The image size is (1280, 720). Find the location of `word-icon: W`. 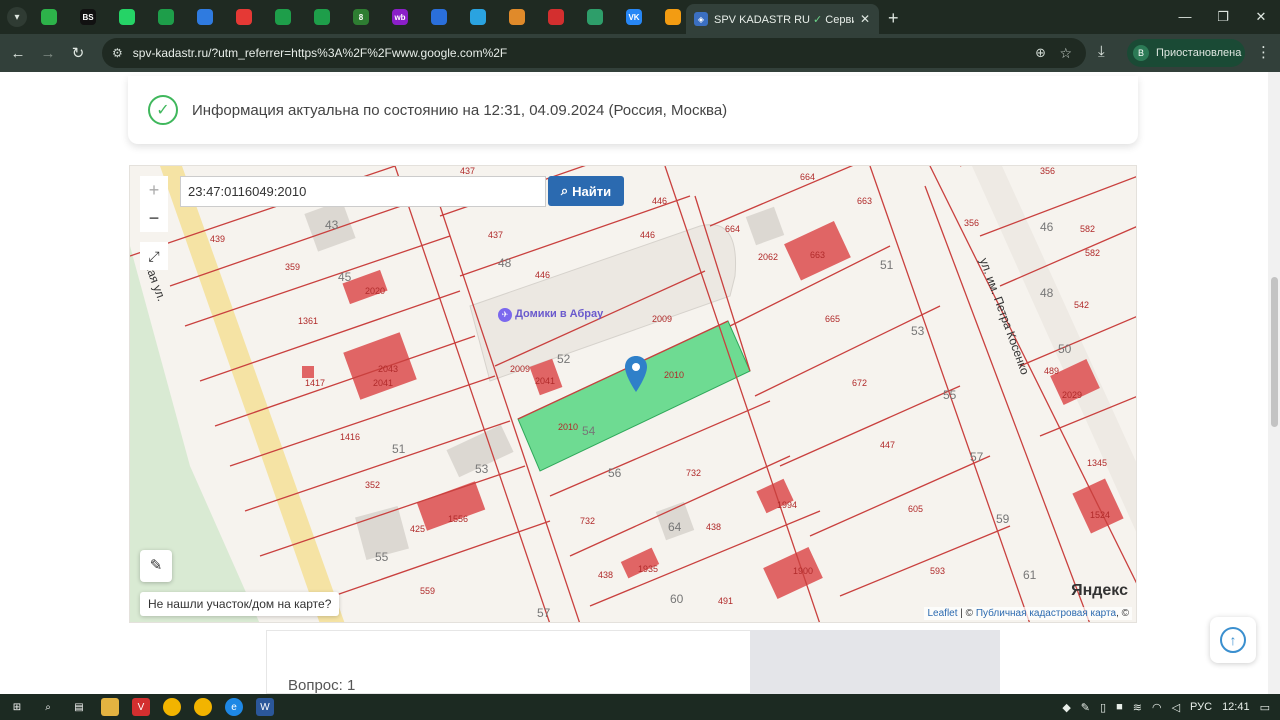

word-icon: W is located at coordinates (265, 707).